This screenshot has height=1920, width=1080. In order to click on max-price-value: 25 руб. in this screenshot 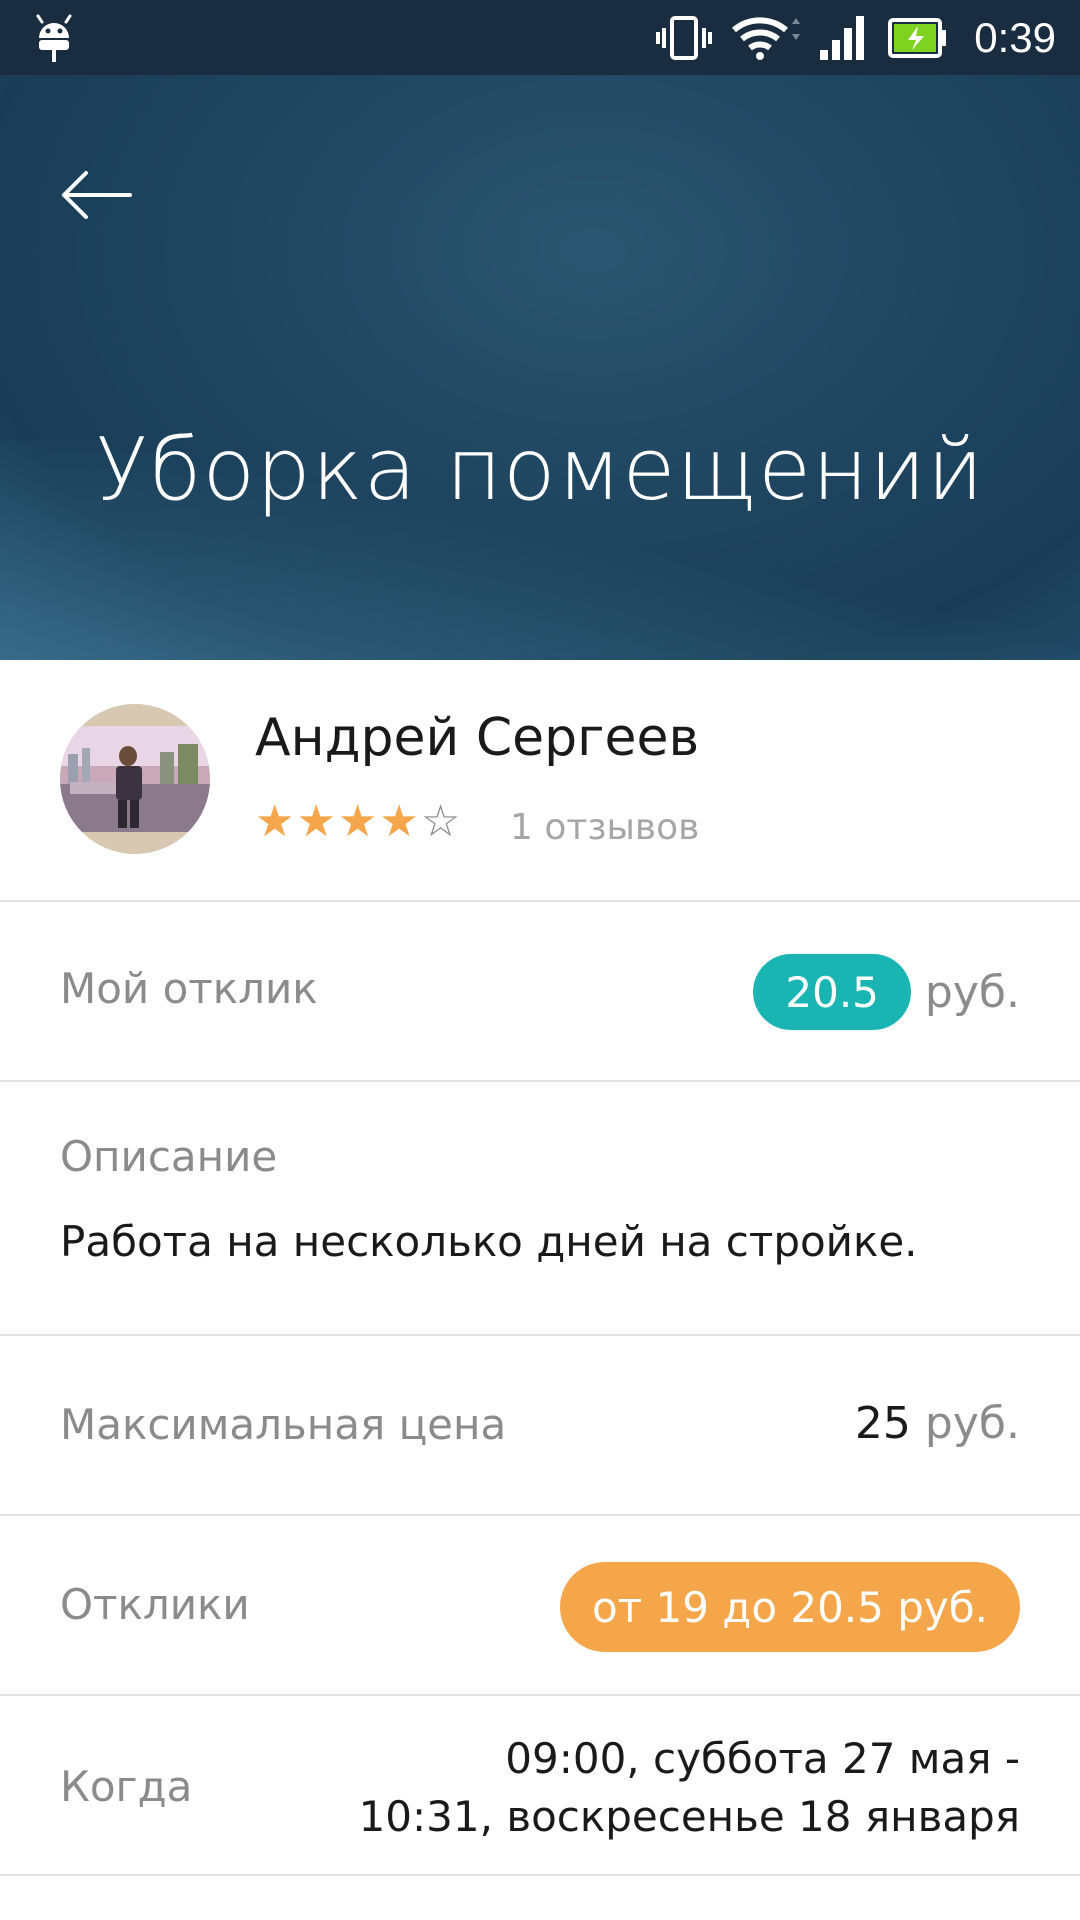, I will do `click(937, 1423)`.